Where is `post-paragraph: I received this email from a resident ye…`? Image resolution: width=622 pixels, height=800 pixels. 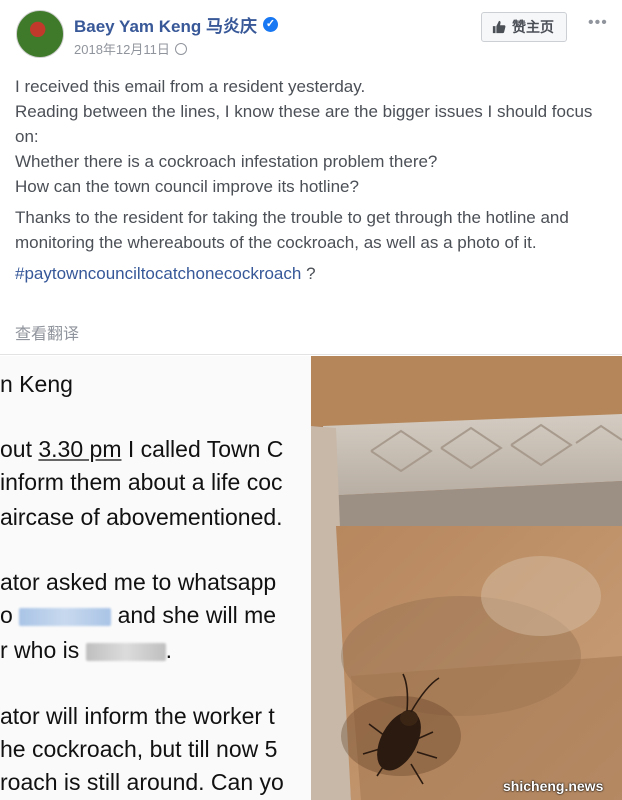 post-paragraph: I received this email from a resident ye… is located at coordinates (304, 136).